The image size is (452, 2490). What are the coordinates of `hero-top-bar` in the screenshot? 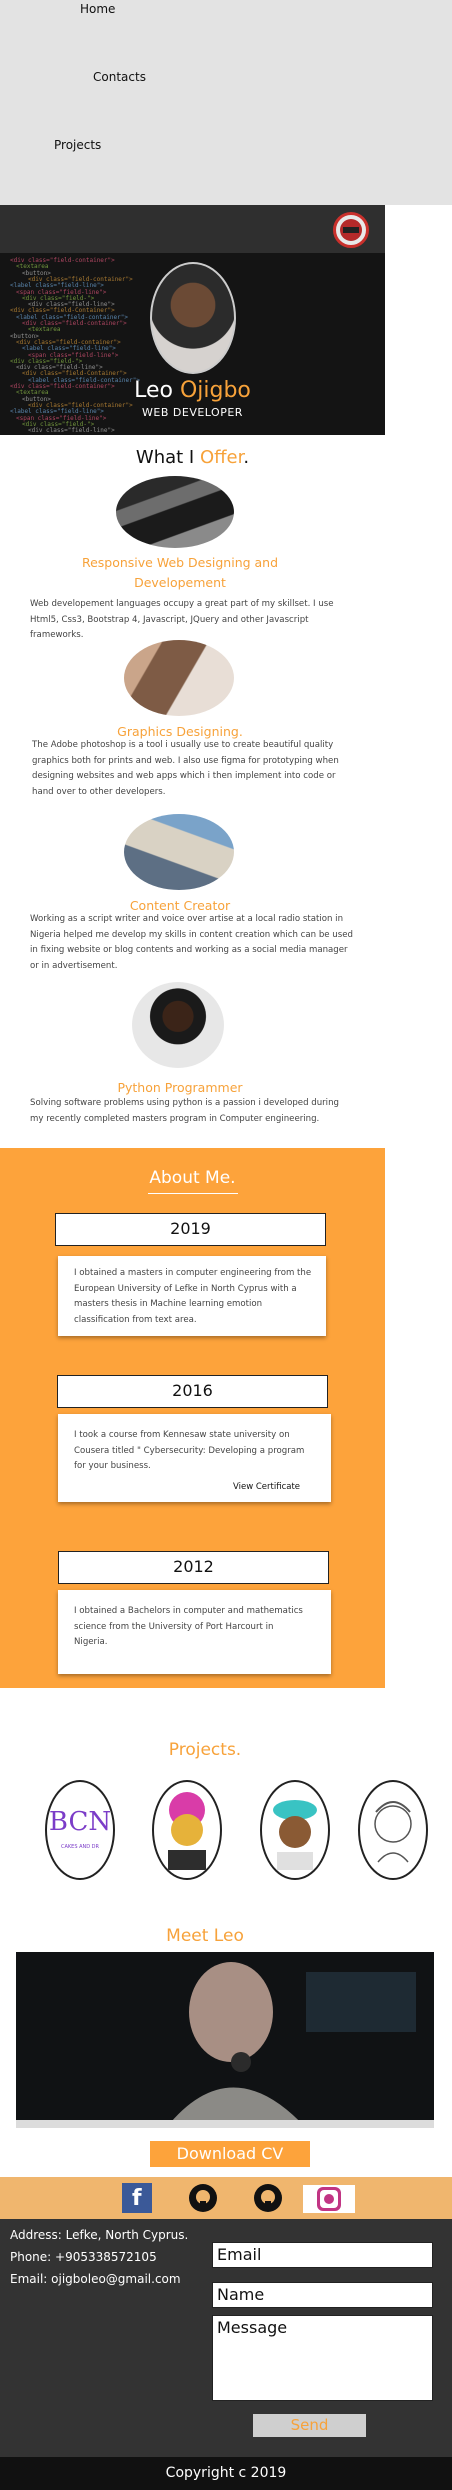 It's located at (192, 229).